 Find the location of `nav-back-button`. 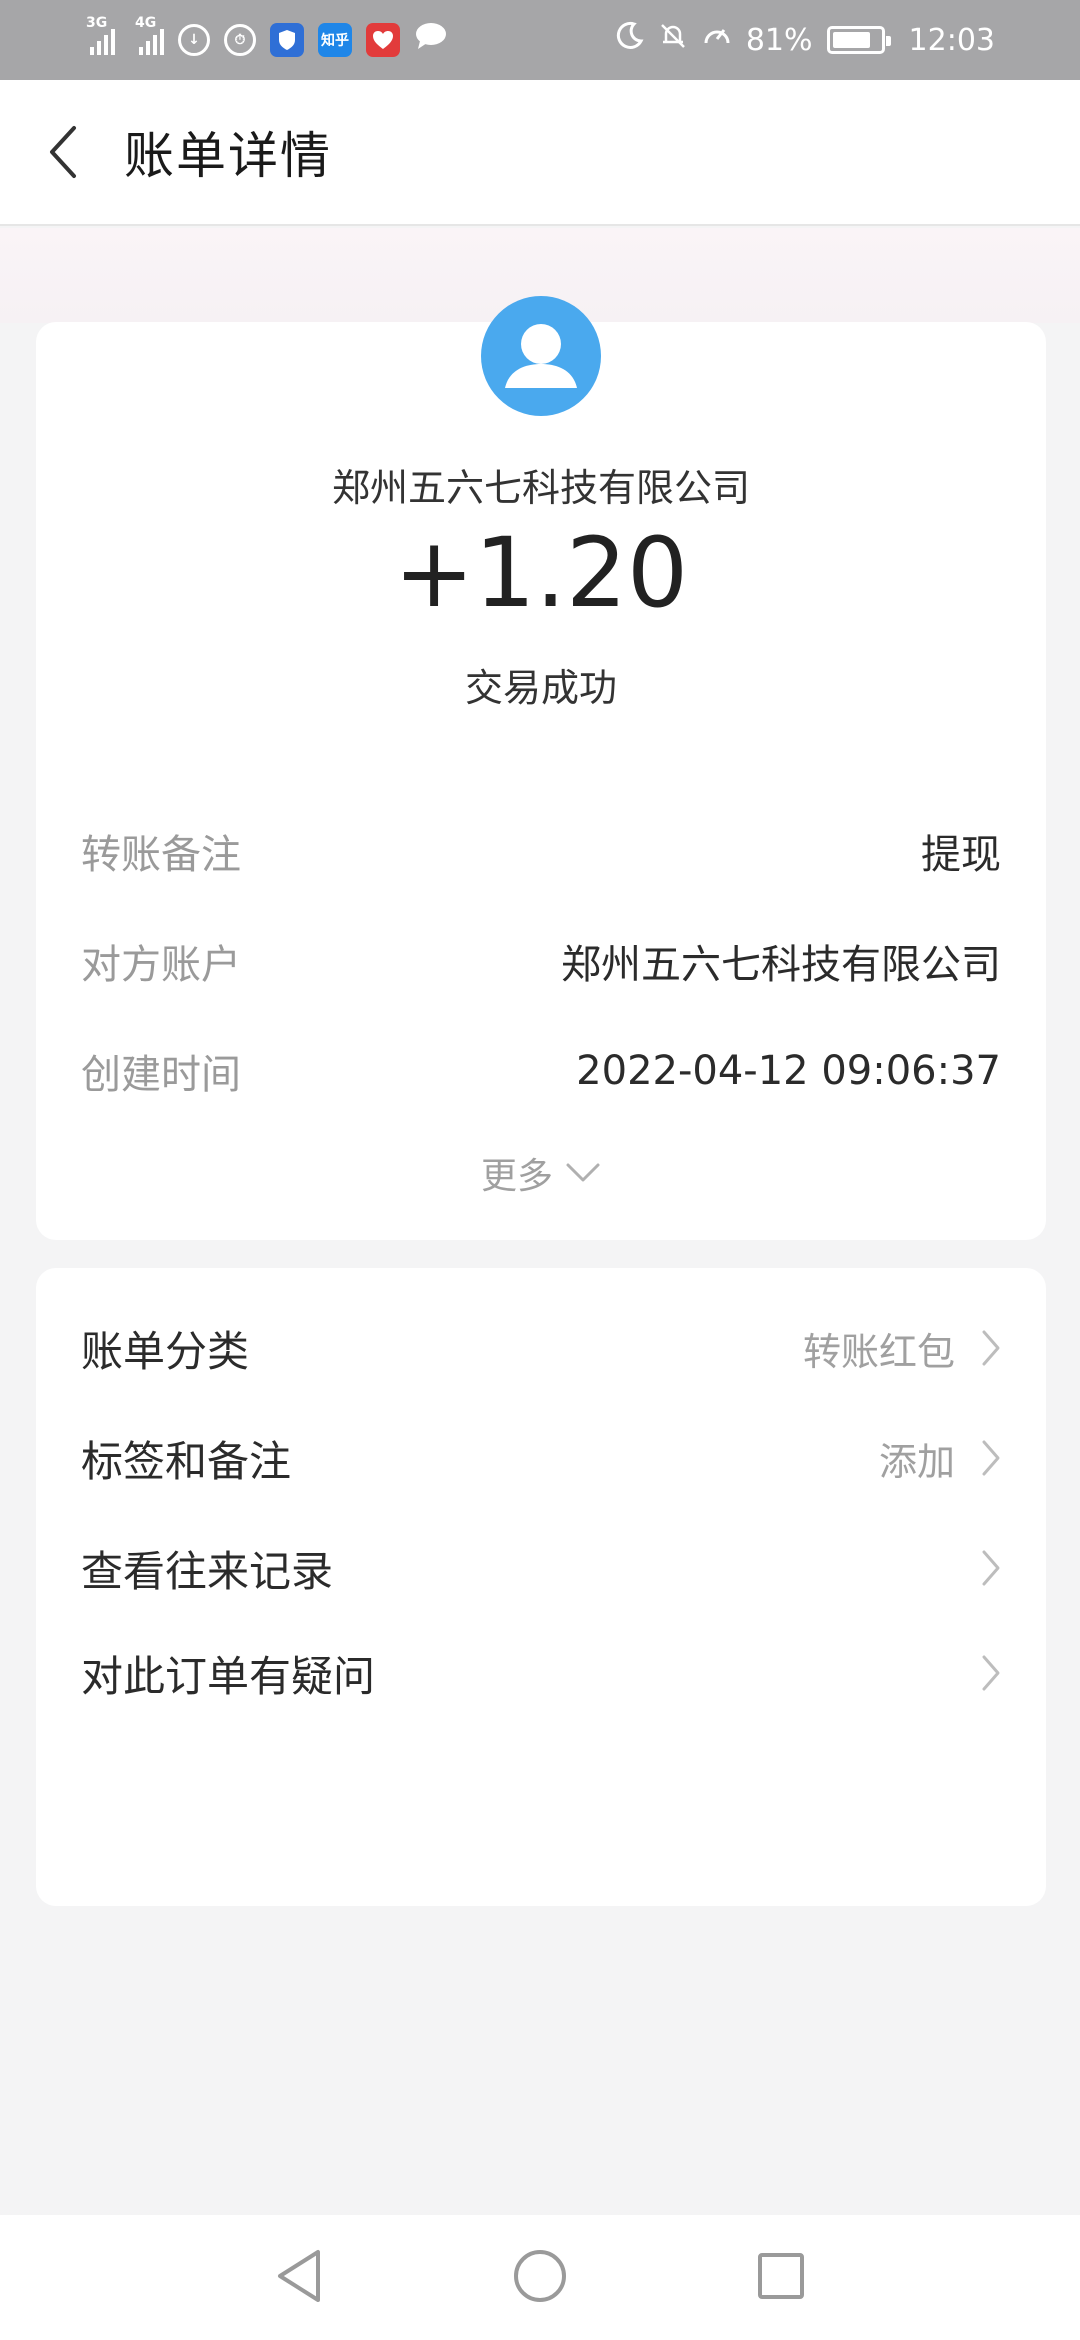

nav-back-button is located at coordinates (299, 2278).